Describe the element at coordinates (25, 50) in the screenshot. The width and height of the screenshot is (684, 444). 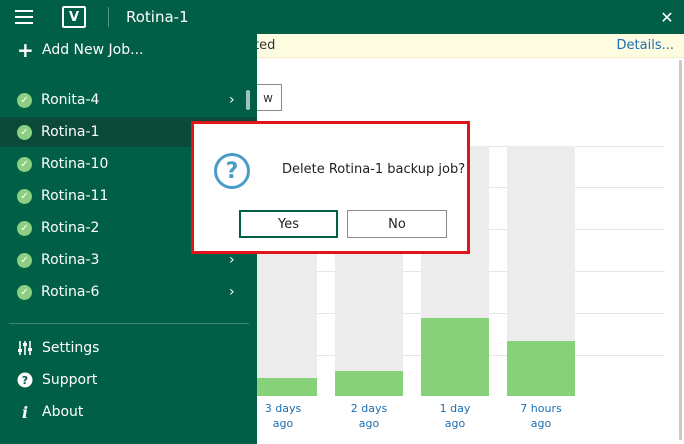
I see `plus-icon: +` at that location.